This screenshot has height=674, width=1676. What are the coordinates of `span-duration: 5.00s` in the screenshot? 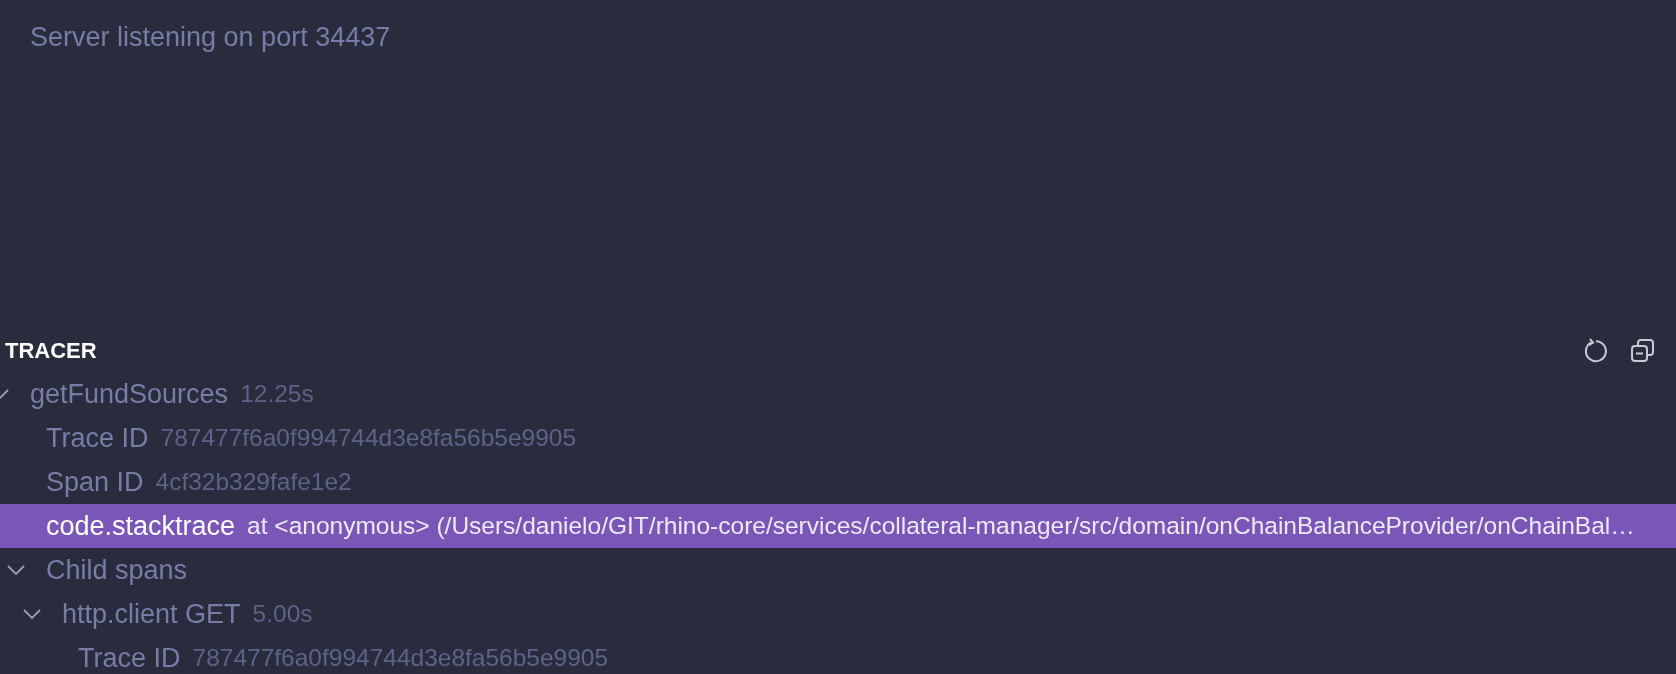 It's located at (282, 614).